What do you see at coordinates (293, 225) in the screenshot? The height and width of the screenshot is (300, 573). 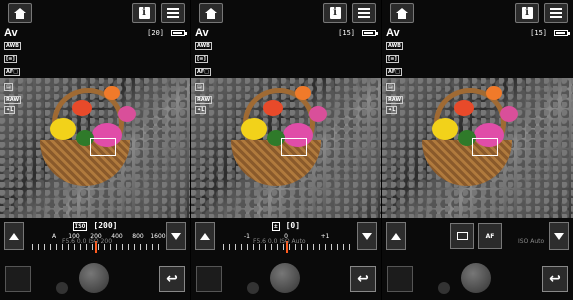 I see `exposure-comp-value: [0]` at bounding box center [293, 225].